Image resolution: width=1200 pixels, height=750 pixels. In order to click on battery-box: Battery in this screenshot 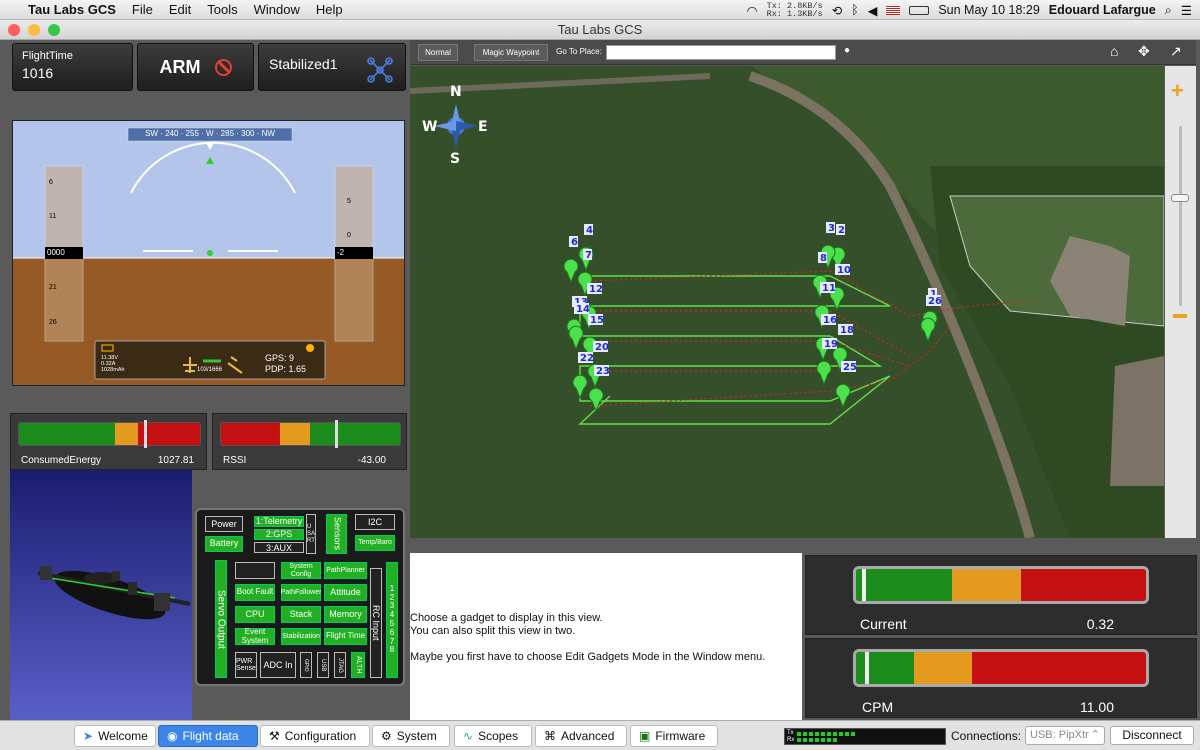, I will do `click(224, 544)`.